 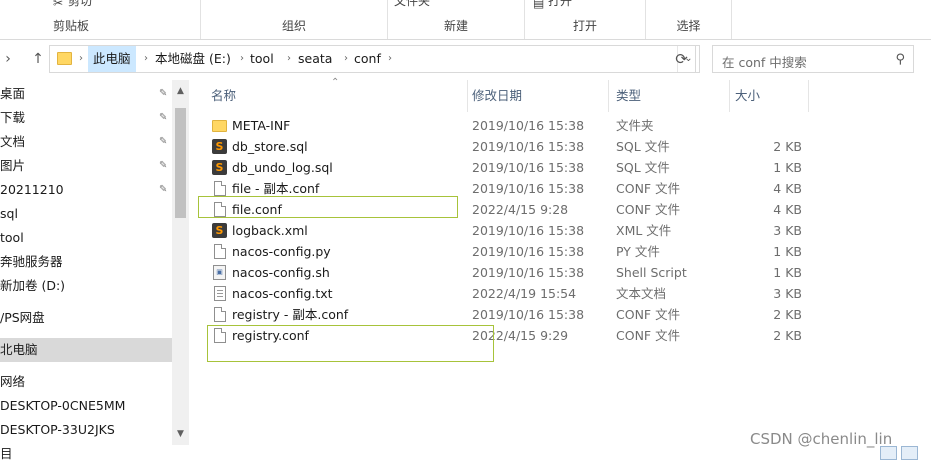 I want to click on ribbon-group-label: 新建, so click(x=455, y=26).